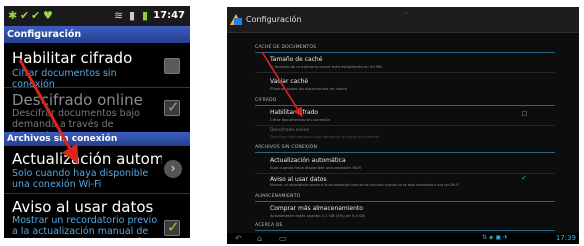  I want to click on recent-apps-icon: ▭, so click(283, 238).